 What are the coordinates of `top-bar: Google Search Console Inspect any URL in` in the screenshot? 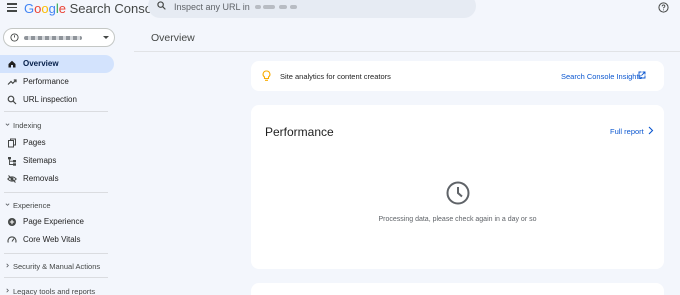 It's located at (340, 9).